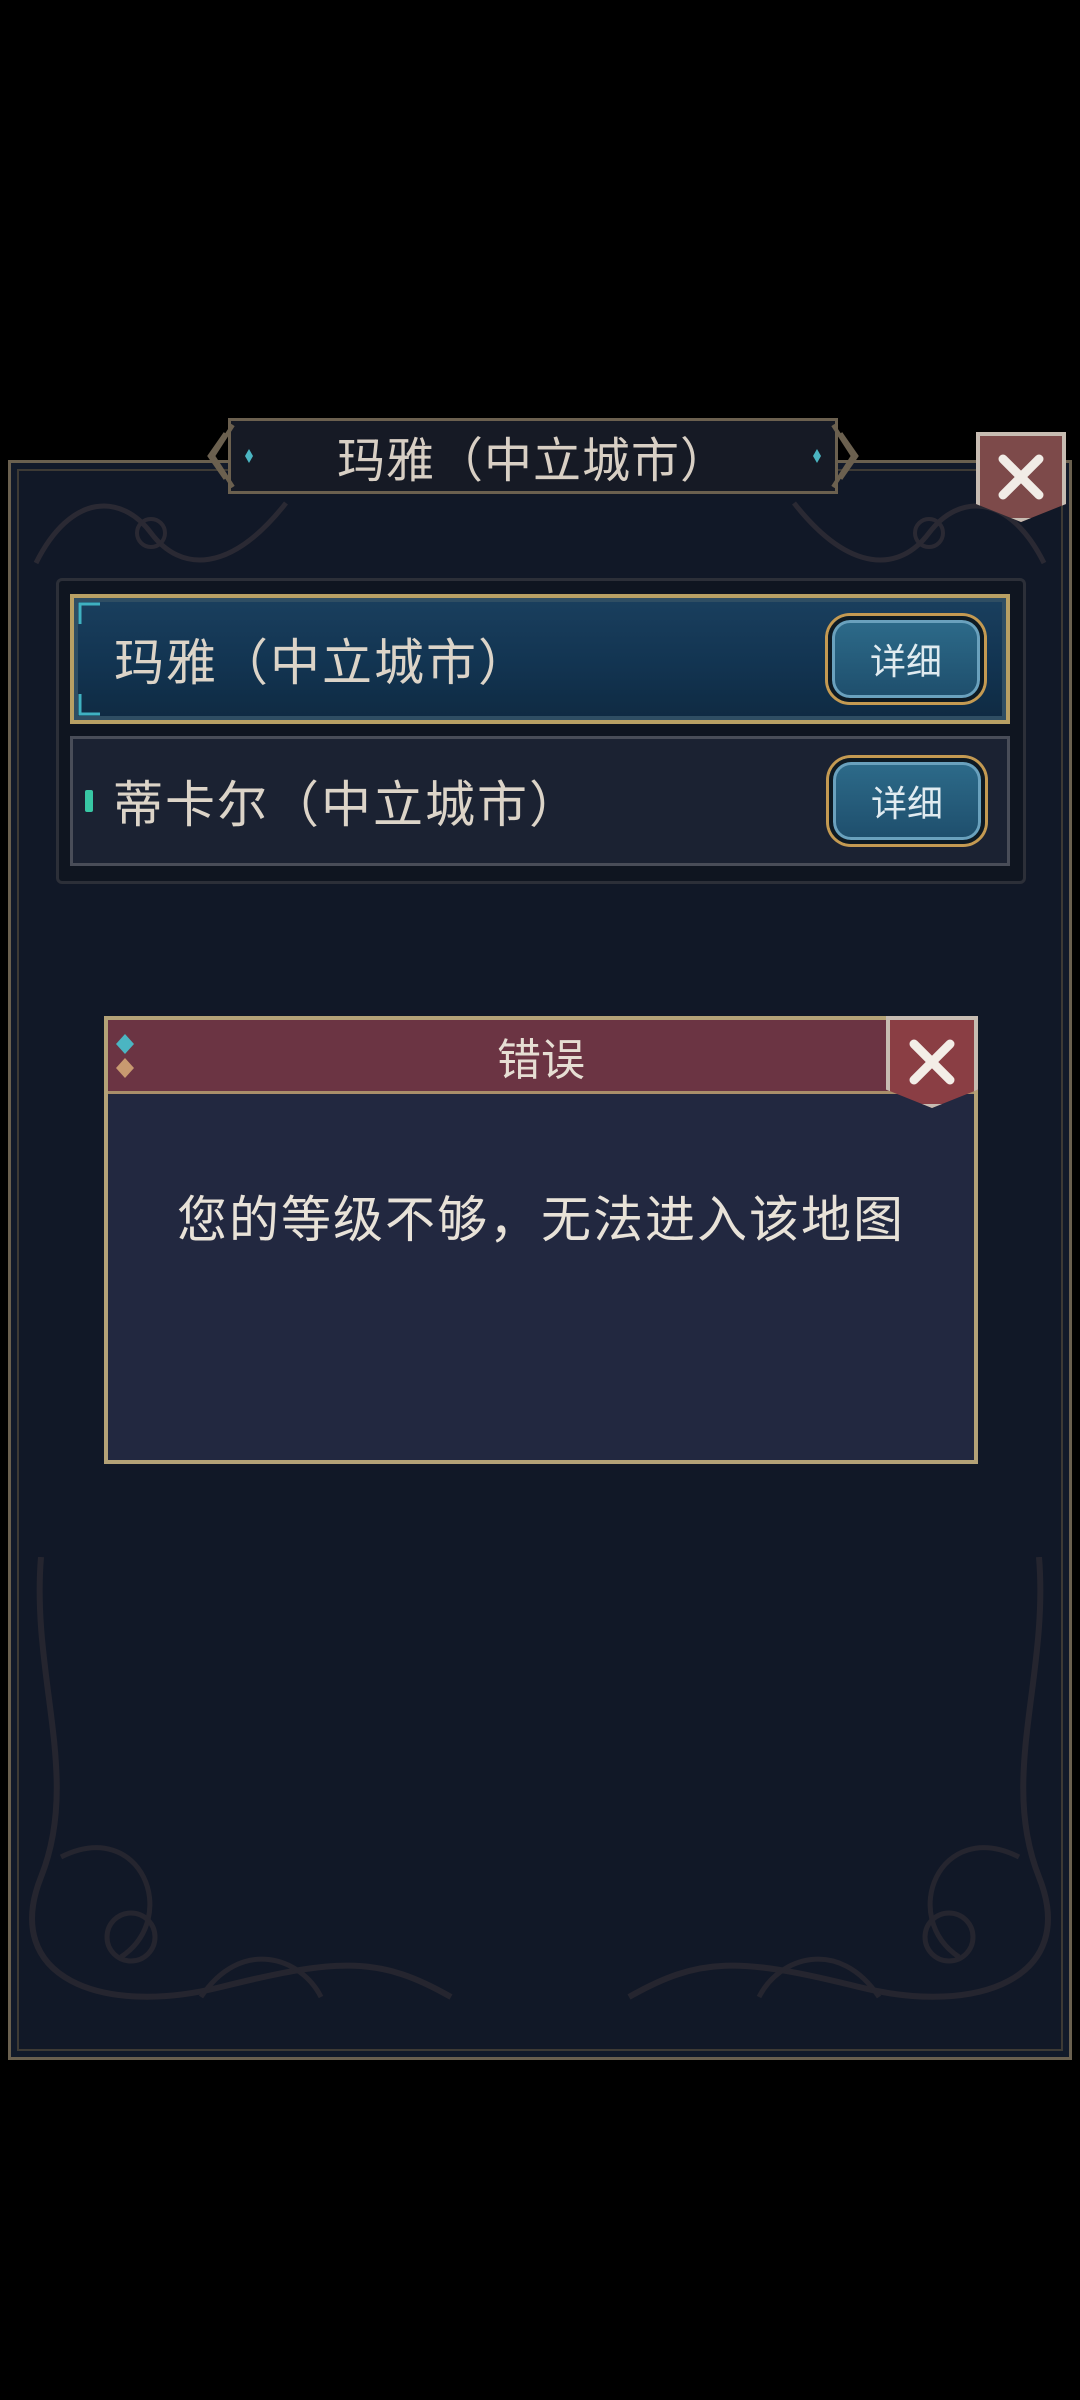  I want to click on dialog-close-button, so click(932, 1062).